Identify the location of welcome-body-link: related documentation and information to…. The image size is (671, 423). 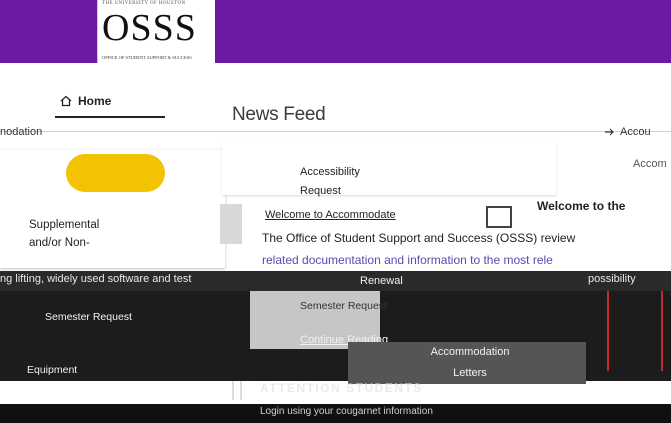
(407, 260).